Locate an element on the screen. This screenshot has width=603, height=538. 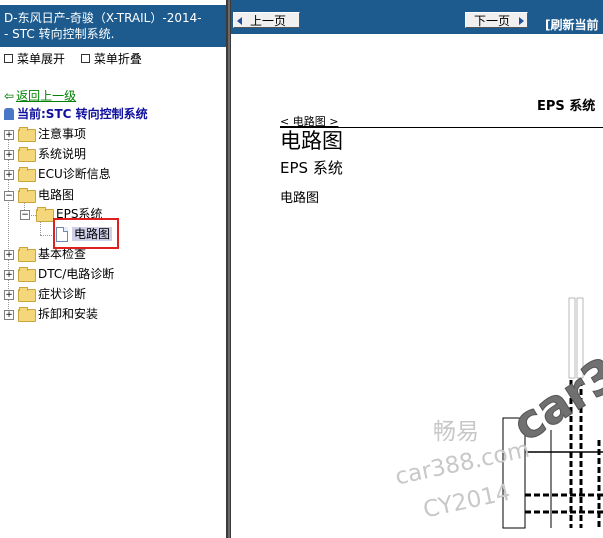
prev-page-button: 上一页 is located at coordinates (266, 20).